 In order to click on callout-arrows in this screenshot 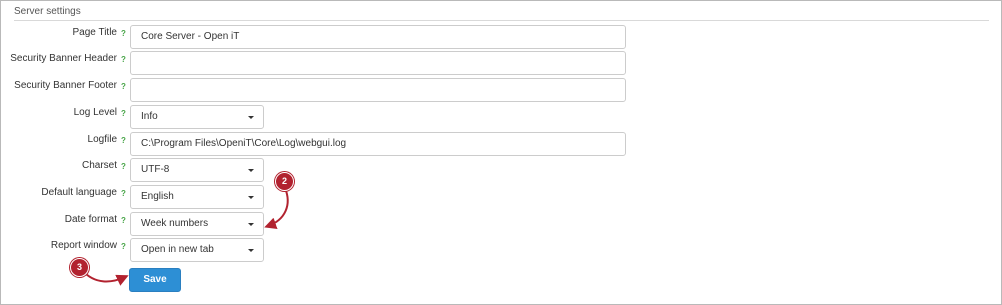, I will do `click(185, 236)`.